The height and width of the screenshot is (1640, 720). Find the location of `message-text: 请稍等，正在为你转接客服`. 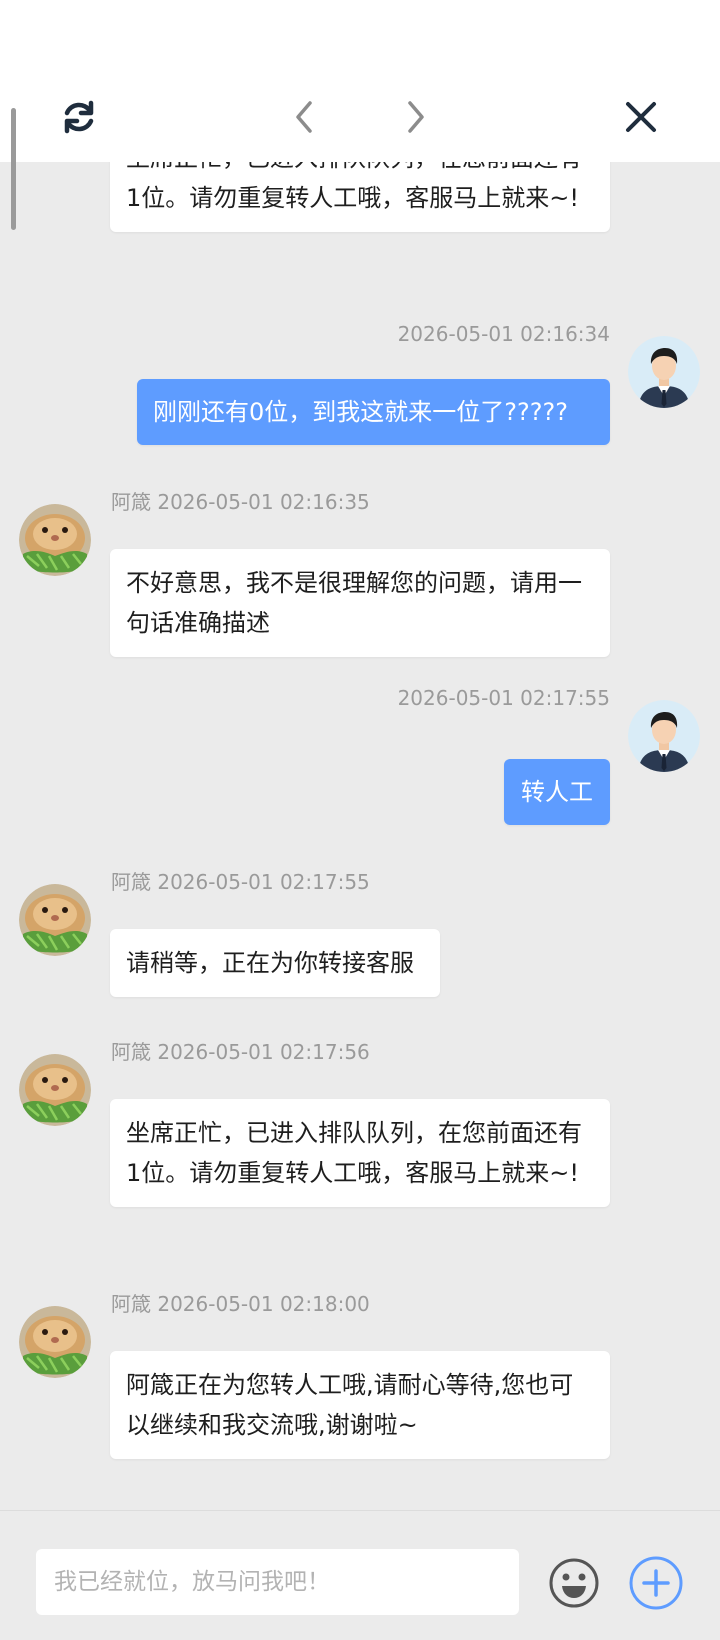

message-text: 请稍等，正在为你转接客服 is located at coordinates (270, 963).